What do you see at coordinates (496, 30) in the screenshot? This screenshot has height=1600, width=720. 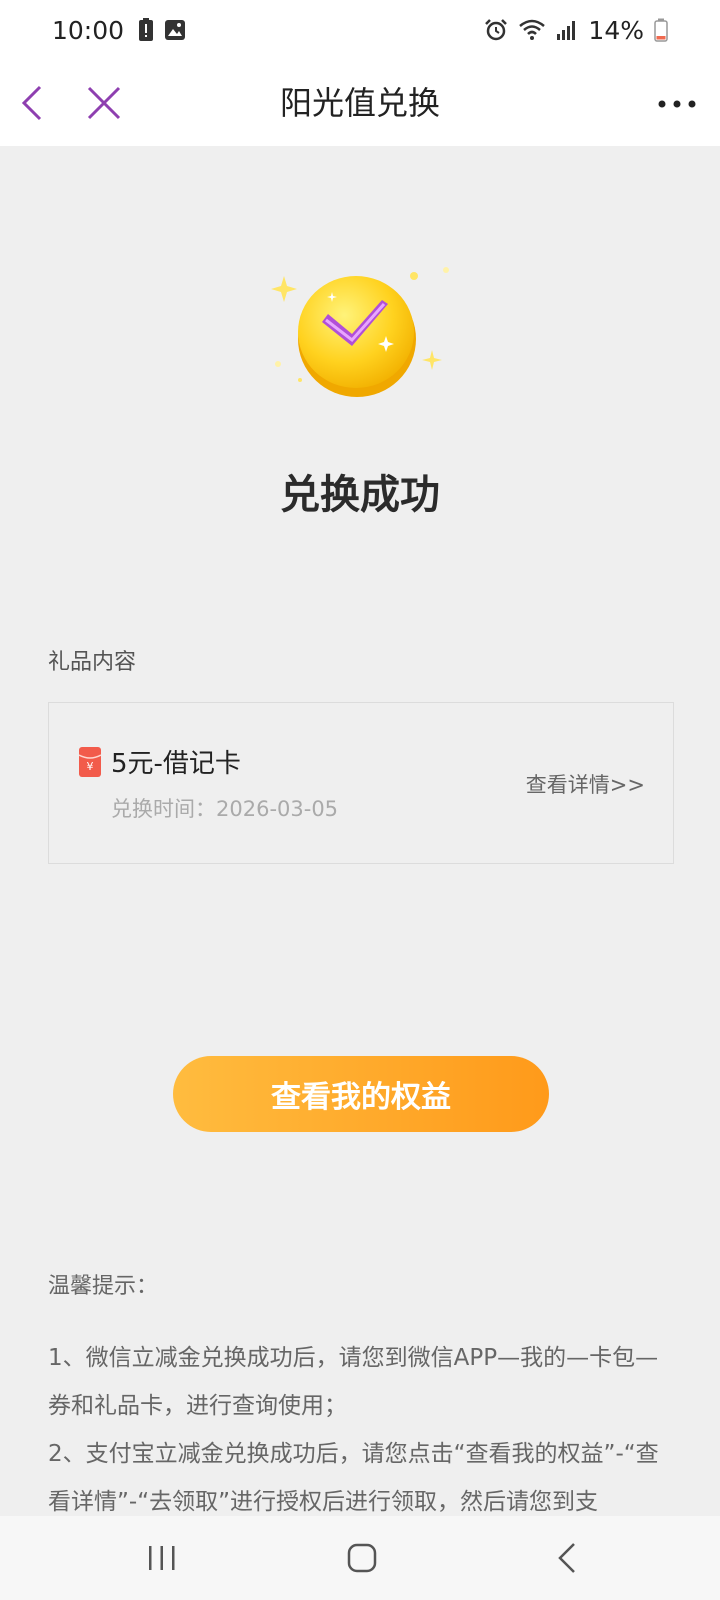 I see `alarm-icon` at bounding box center [496, 30].